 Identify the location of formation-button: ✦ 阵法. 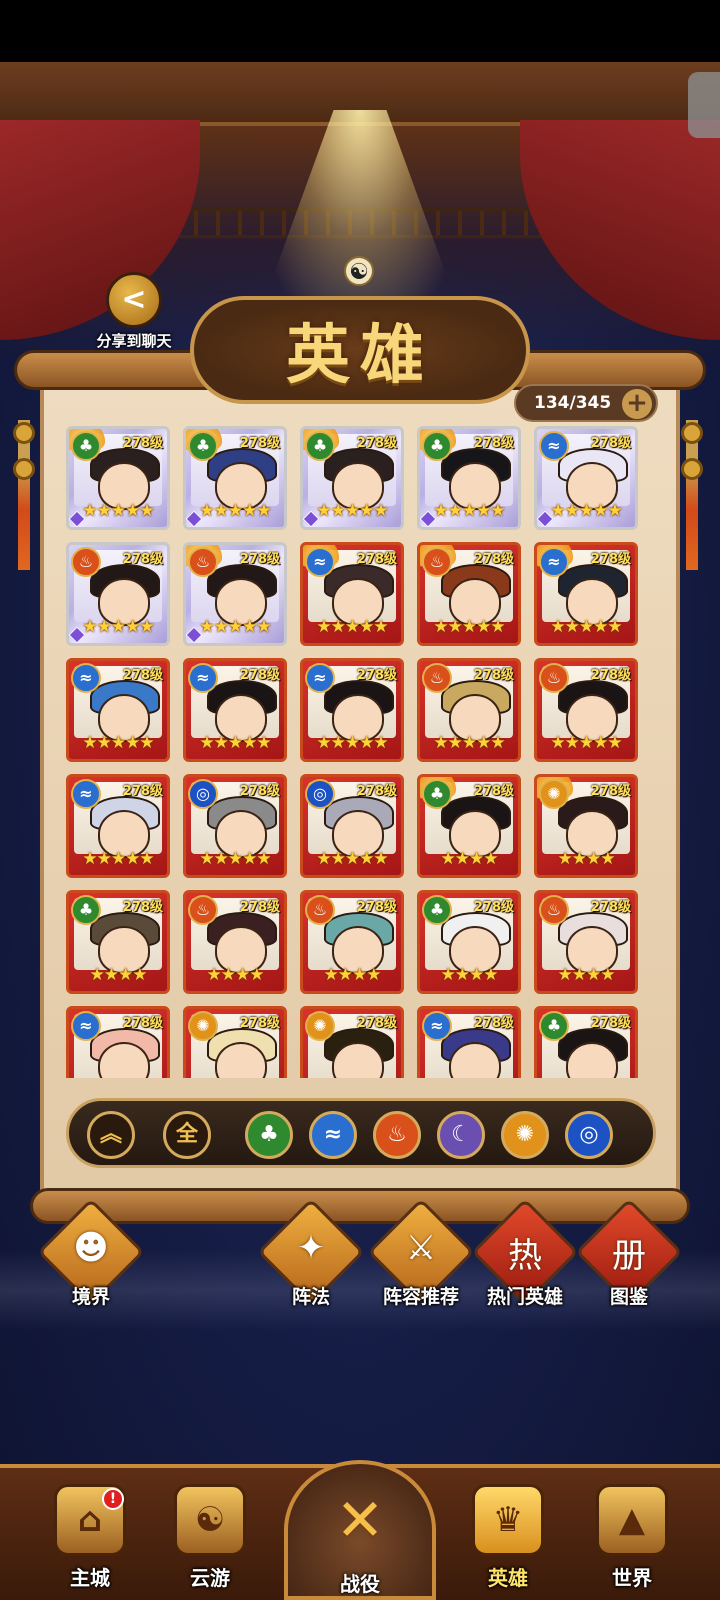
(311, 1260).